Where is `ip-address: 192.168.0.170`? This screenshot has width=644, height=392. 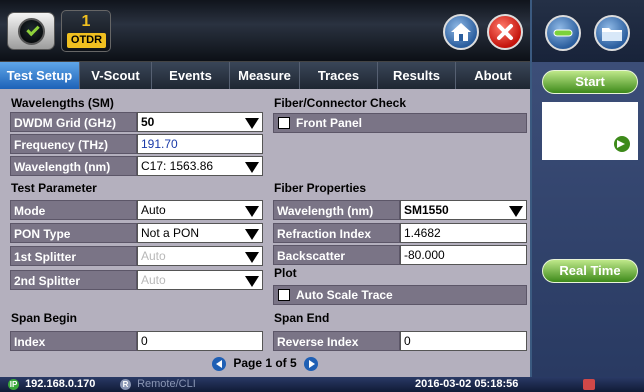 ip-address: 192.168.0.170 is located at coordinates (60, 384).